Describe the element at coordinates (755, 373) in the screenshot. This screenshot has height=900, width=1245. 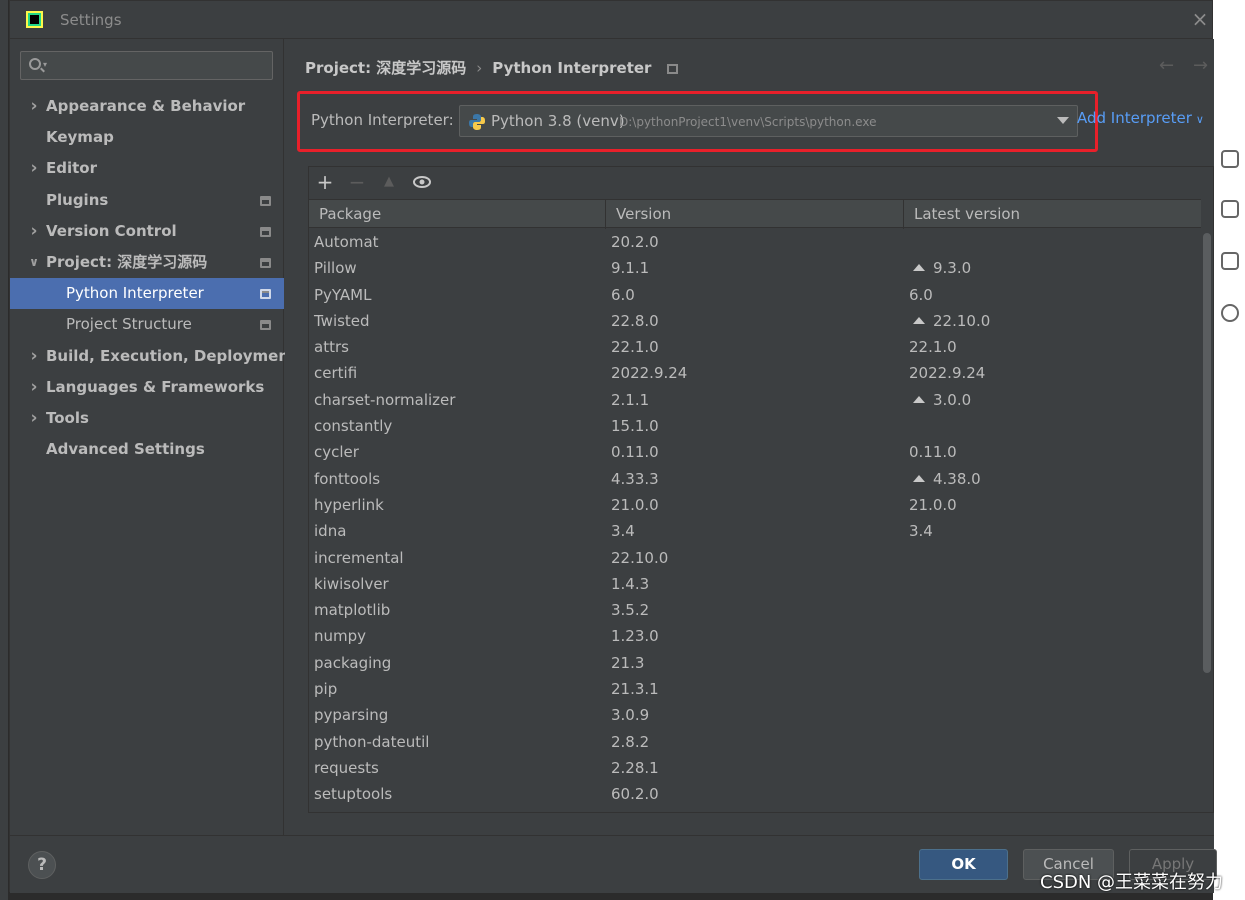
I see `table-row: certifi 2022.9.24 2022.9.24` at that location.